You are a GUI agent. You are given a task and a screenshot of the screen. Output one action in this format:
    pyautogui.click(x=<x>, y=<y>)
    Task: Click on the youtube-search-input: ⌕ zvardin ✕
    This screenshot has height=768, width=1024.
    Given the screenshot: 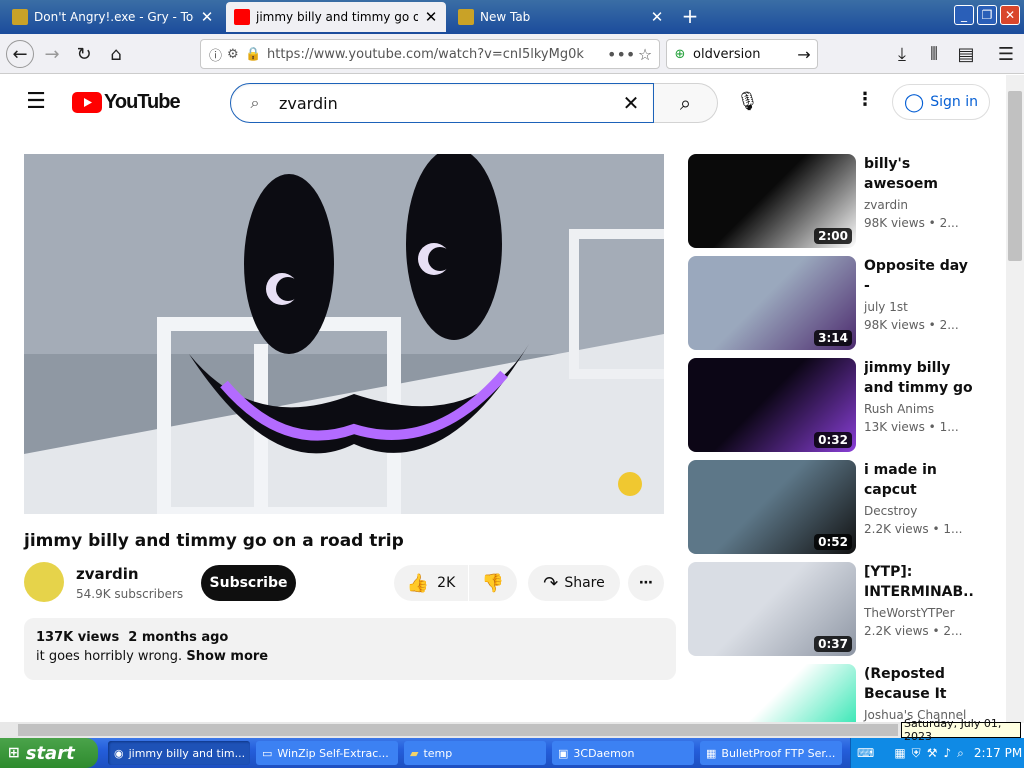 What is the action you would take?
    pyautogui.click(x=442, y=103)
    